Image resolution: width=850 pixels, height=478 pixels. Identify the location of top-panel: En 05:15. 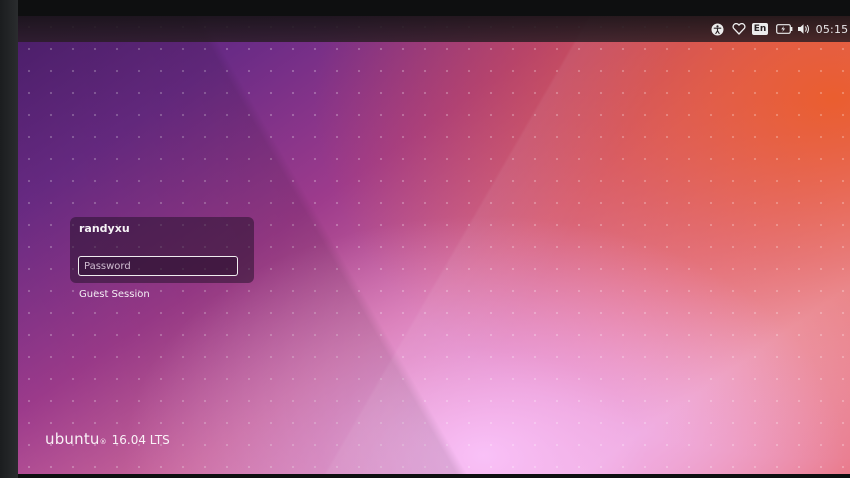
(434, 29).